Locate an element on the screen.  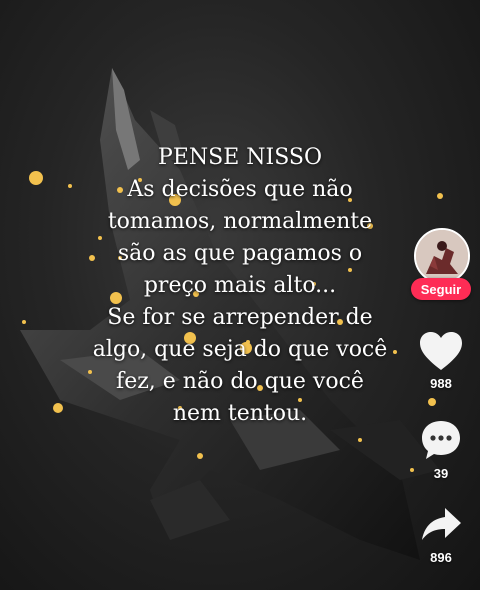
quote-line: fez, e não do que você is located at coordinates (240, 381).